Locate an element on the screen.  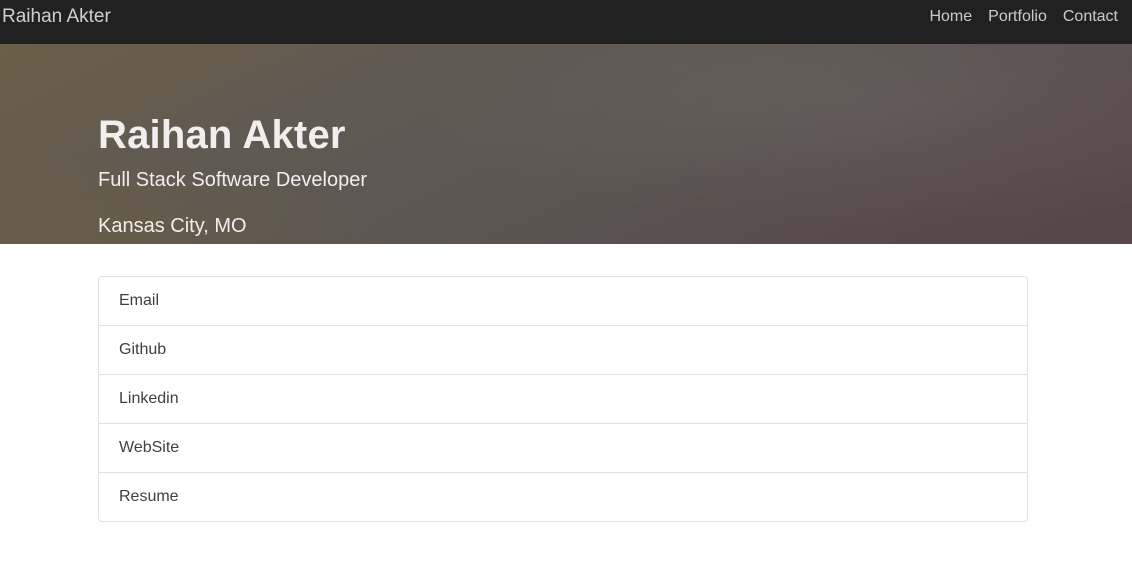
list-item-github: Github is located at coordinates (563, 350).